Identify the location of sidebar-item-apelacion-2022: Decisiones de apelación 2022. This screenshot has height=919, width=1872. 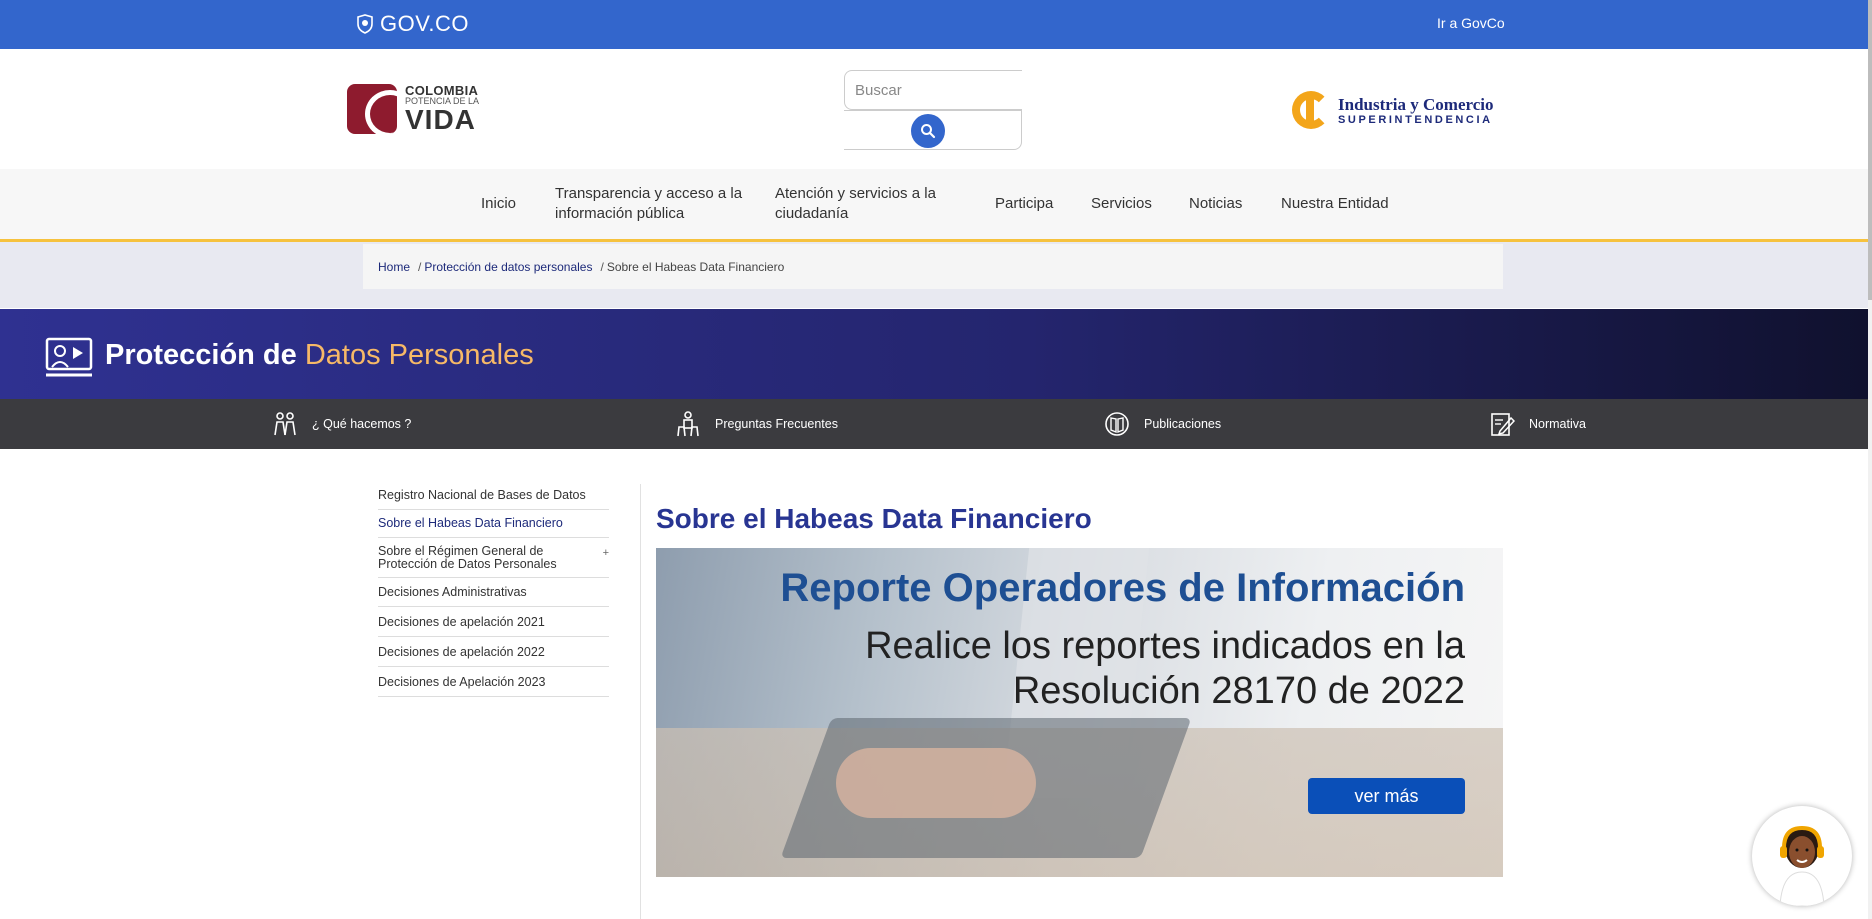
(493, 652).